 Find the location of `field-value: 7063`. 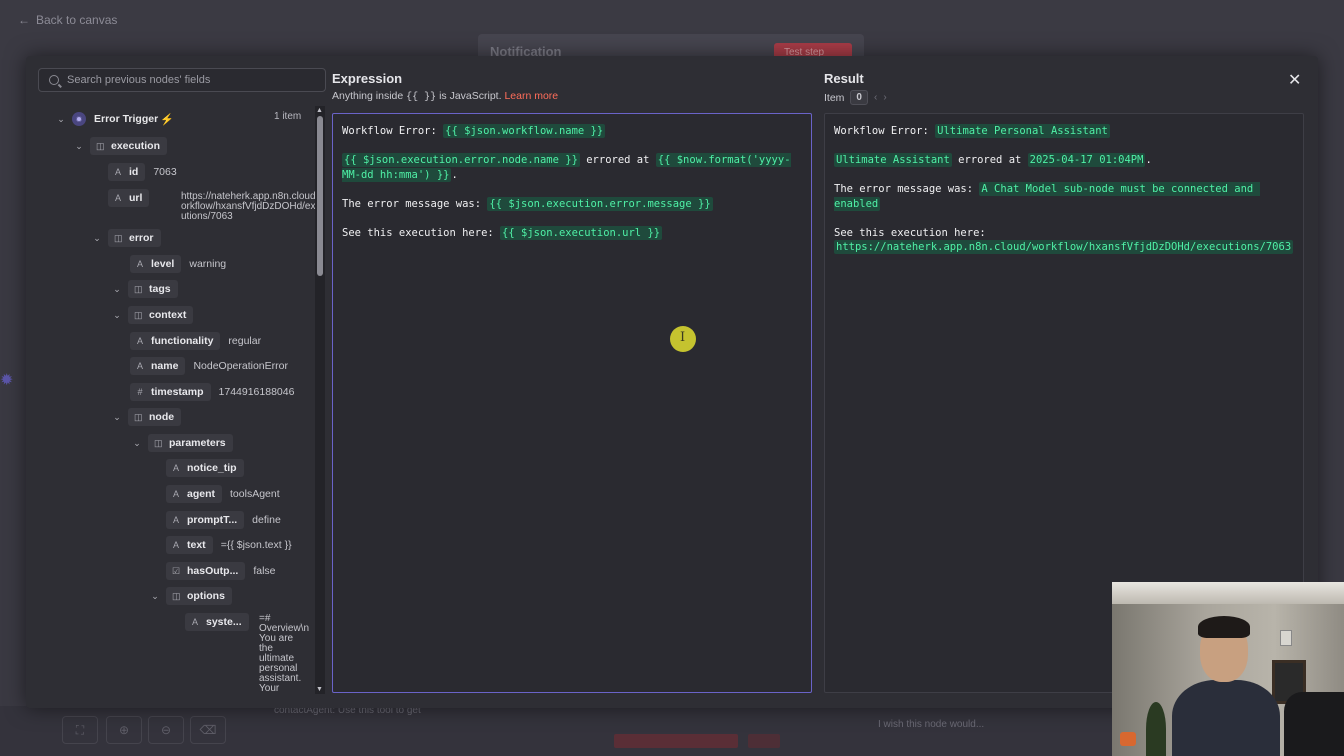

field-value: 7063 is located at coordinates (165, 172).